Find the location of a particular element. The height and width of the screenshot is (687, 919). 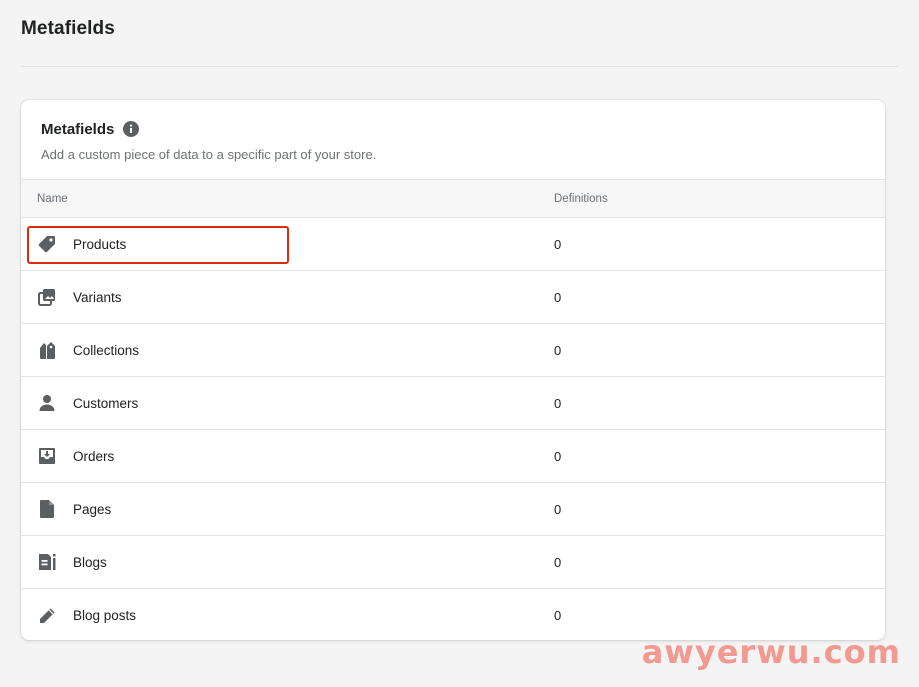

collections-icon is located at coordinates (47, 350).